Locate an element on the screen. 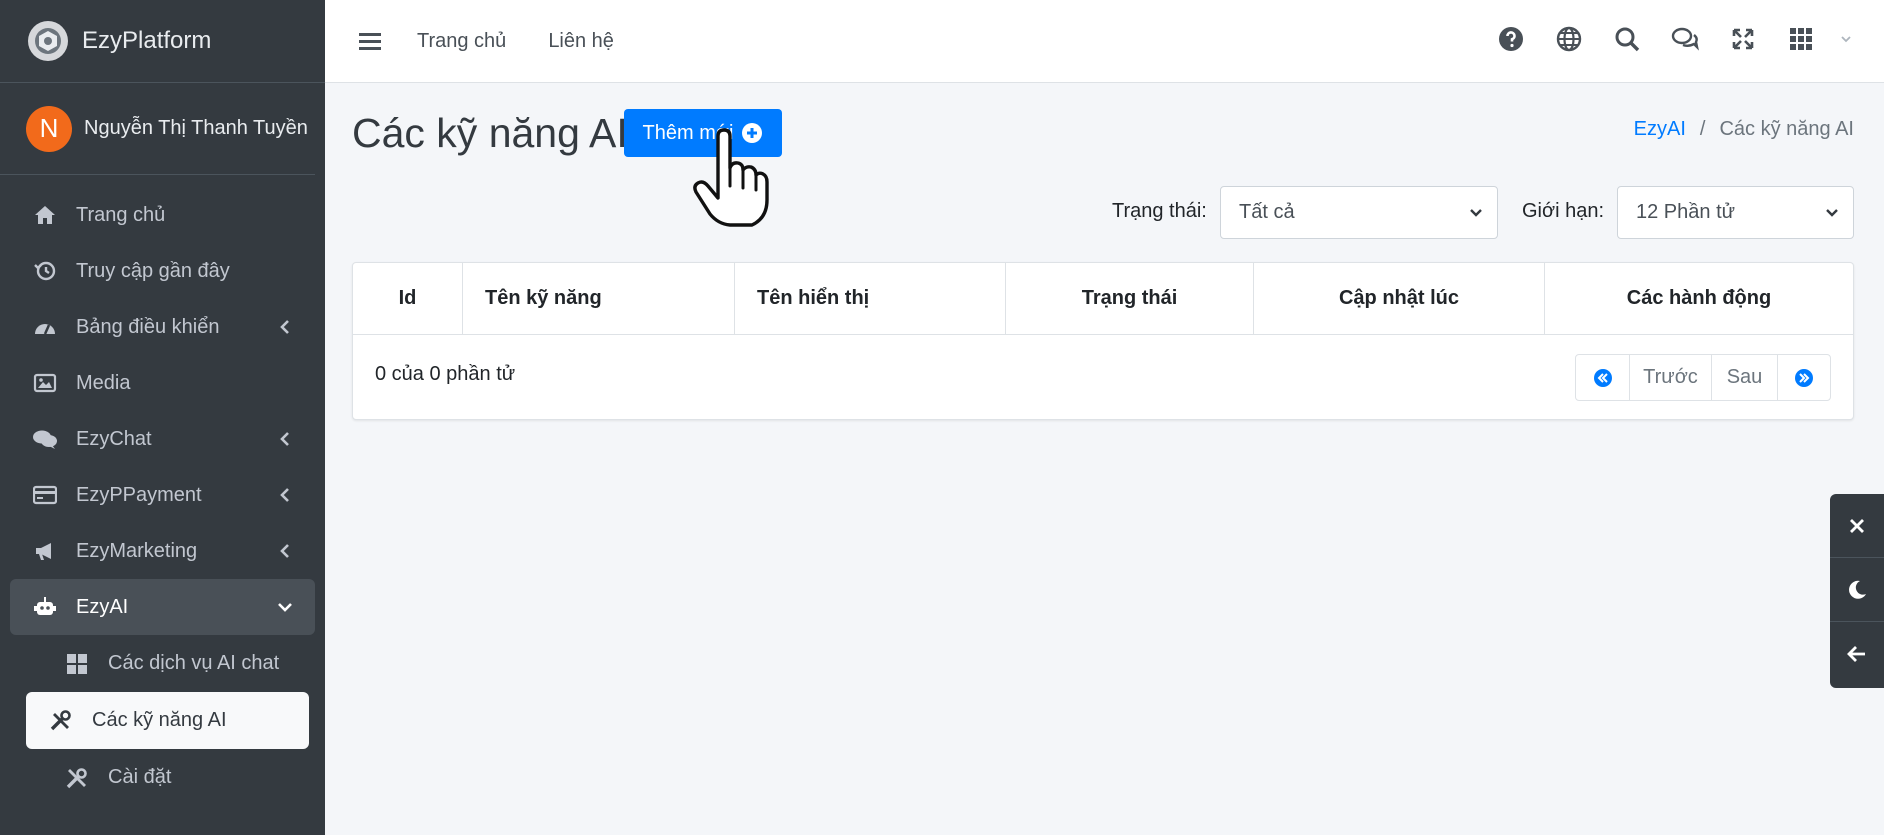 The width and height of the screenshot is (1884, 835). breadcrumb-current: Các kỹ năng AI is located at coordinates (1786, 129).